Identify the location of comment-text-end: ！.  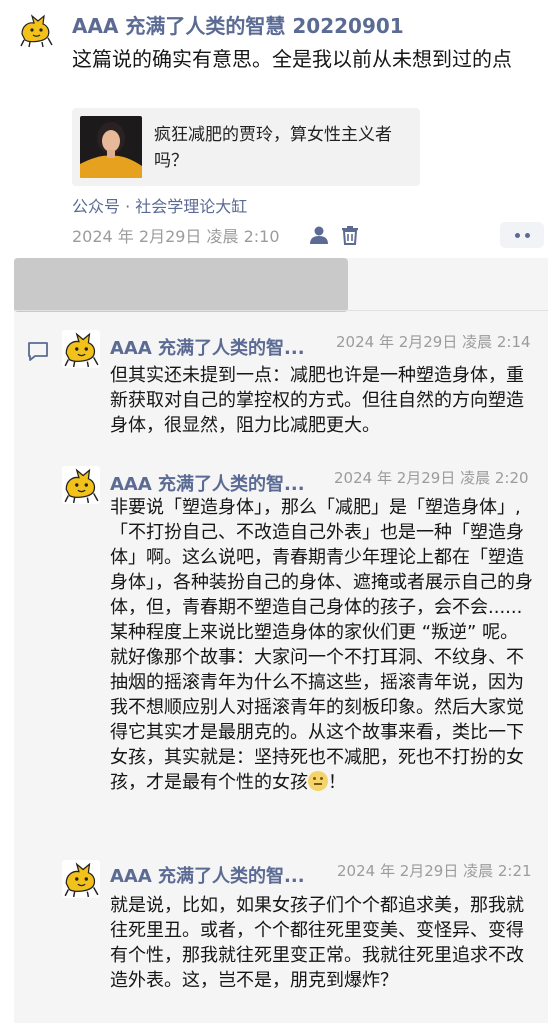
(337, 782).